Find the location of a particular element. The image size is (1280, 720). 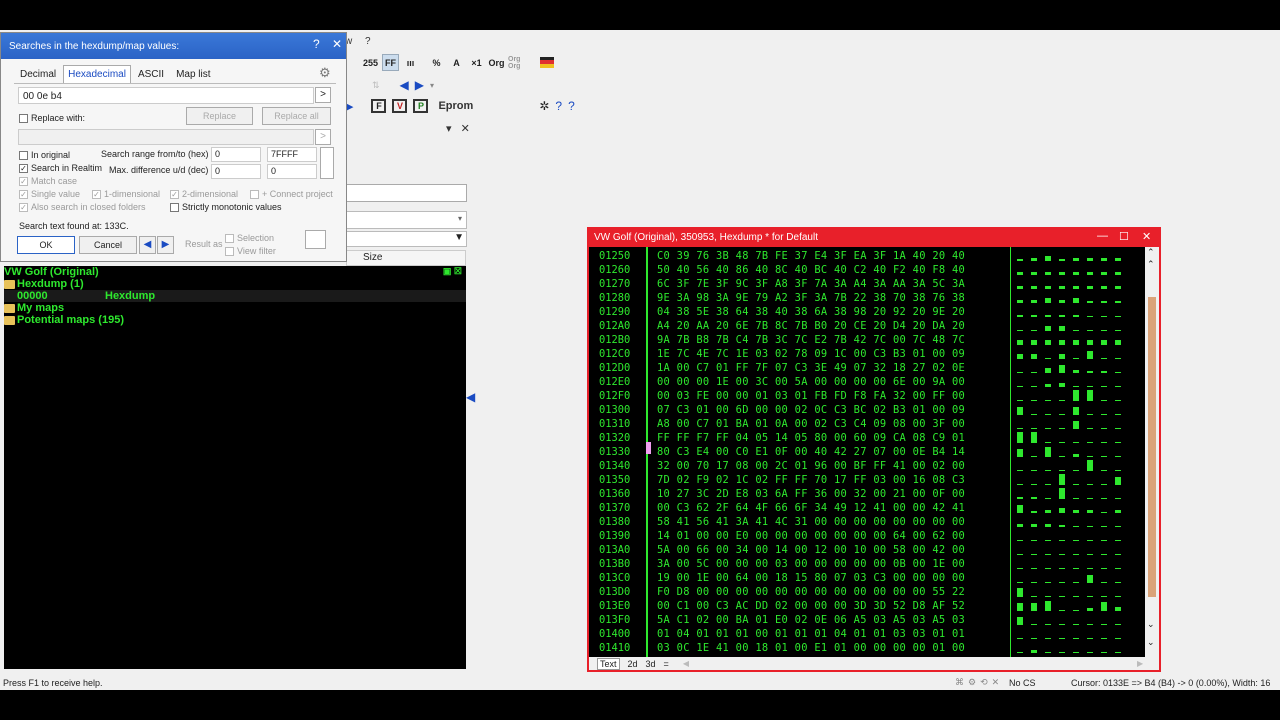

find-prev-button: ◀ is located at coordinates (147, 245).